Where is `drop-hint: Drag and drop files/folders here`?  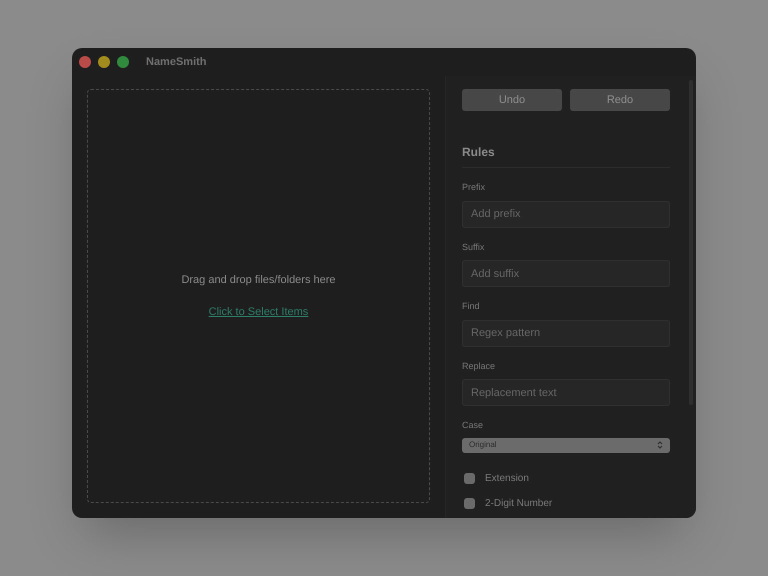 drop-hint: Drag and drop files/folders here is located at coordinates (258, 280).